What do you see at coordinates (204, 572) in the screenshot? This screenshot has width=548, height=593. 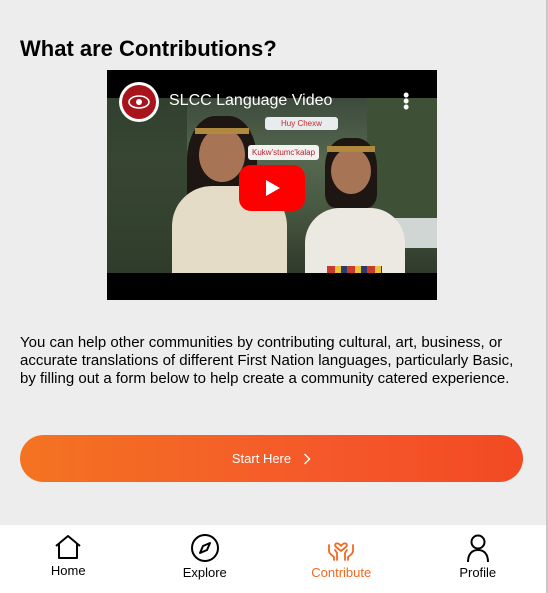 I see `tab-label: Explore` at bounding box center [204, 572].